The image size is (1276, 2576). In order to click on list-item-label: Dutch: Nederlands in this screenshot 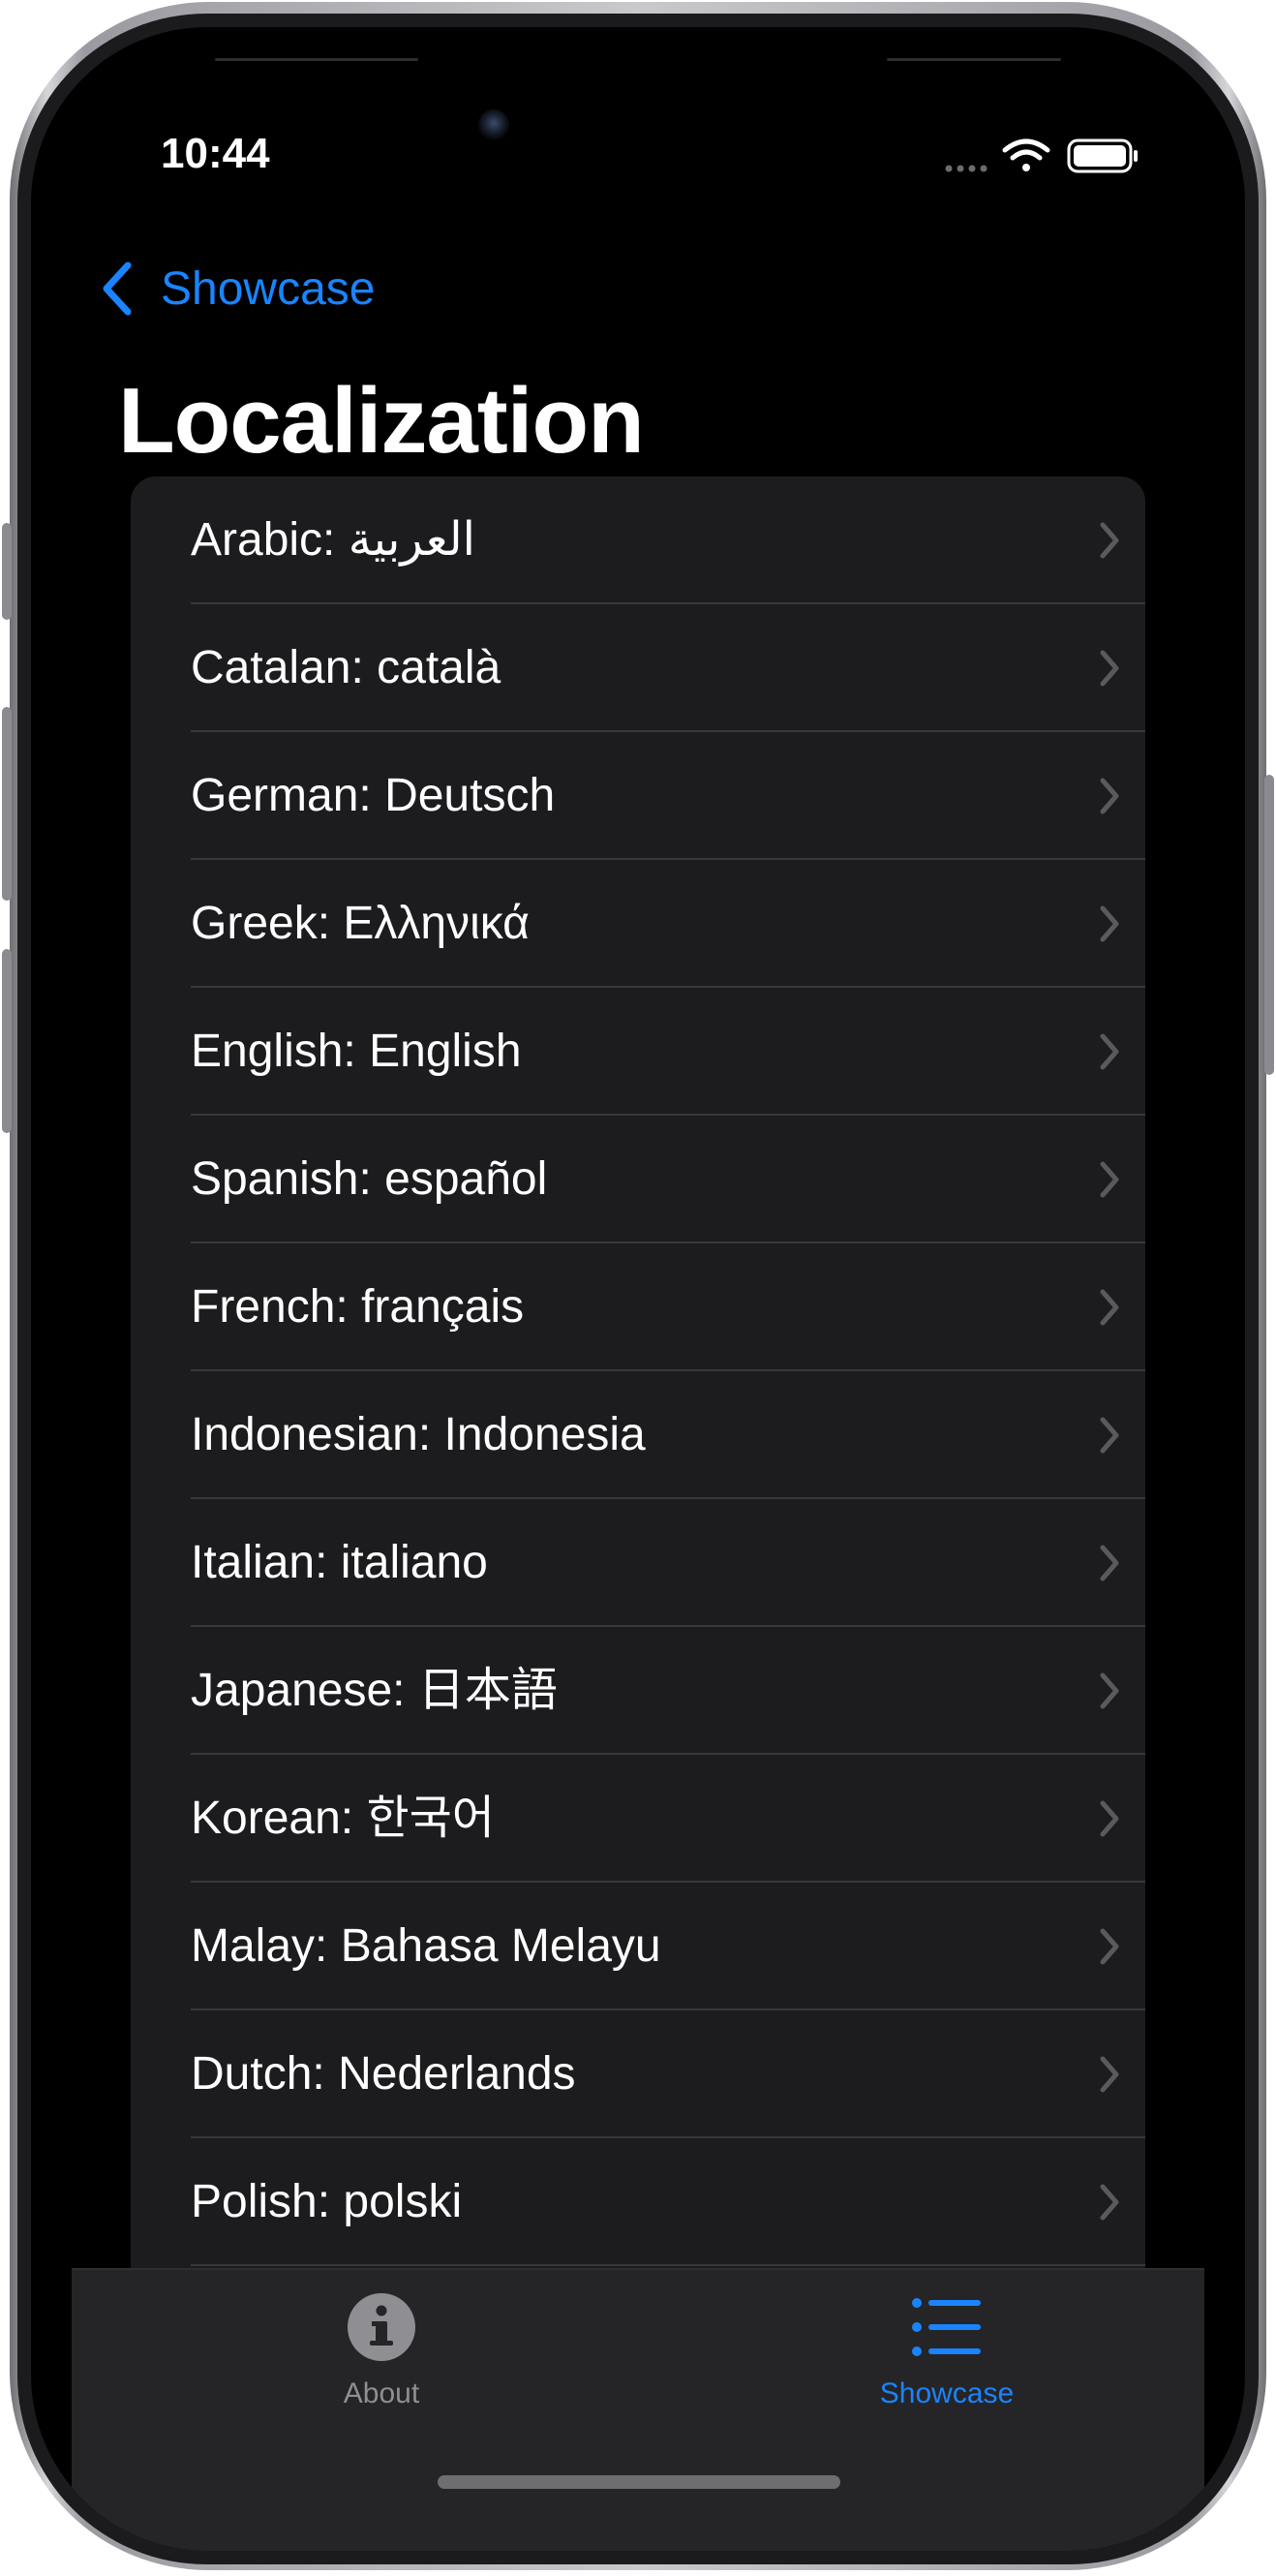, I will do `click(383, 2074)`.